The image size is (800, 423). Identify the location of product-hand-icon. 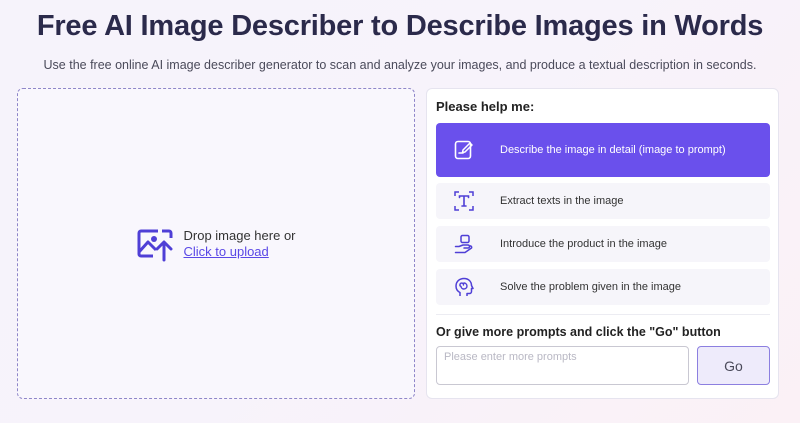
(463, 244).